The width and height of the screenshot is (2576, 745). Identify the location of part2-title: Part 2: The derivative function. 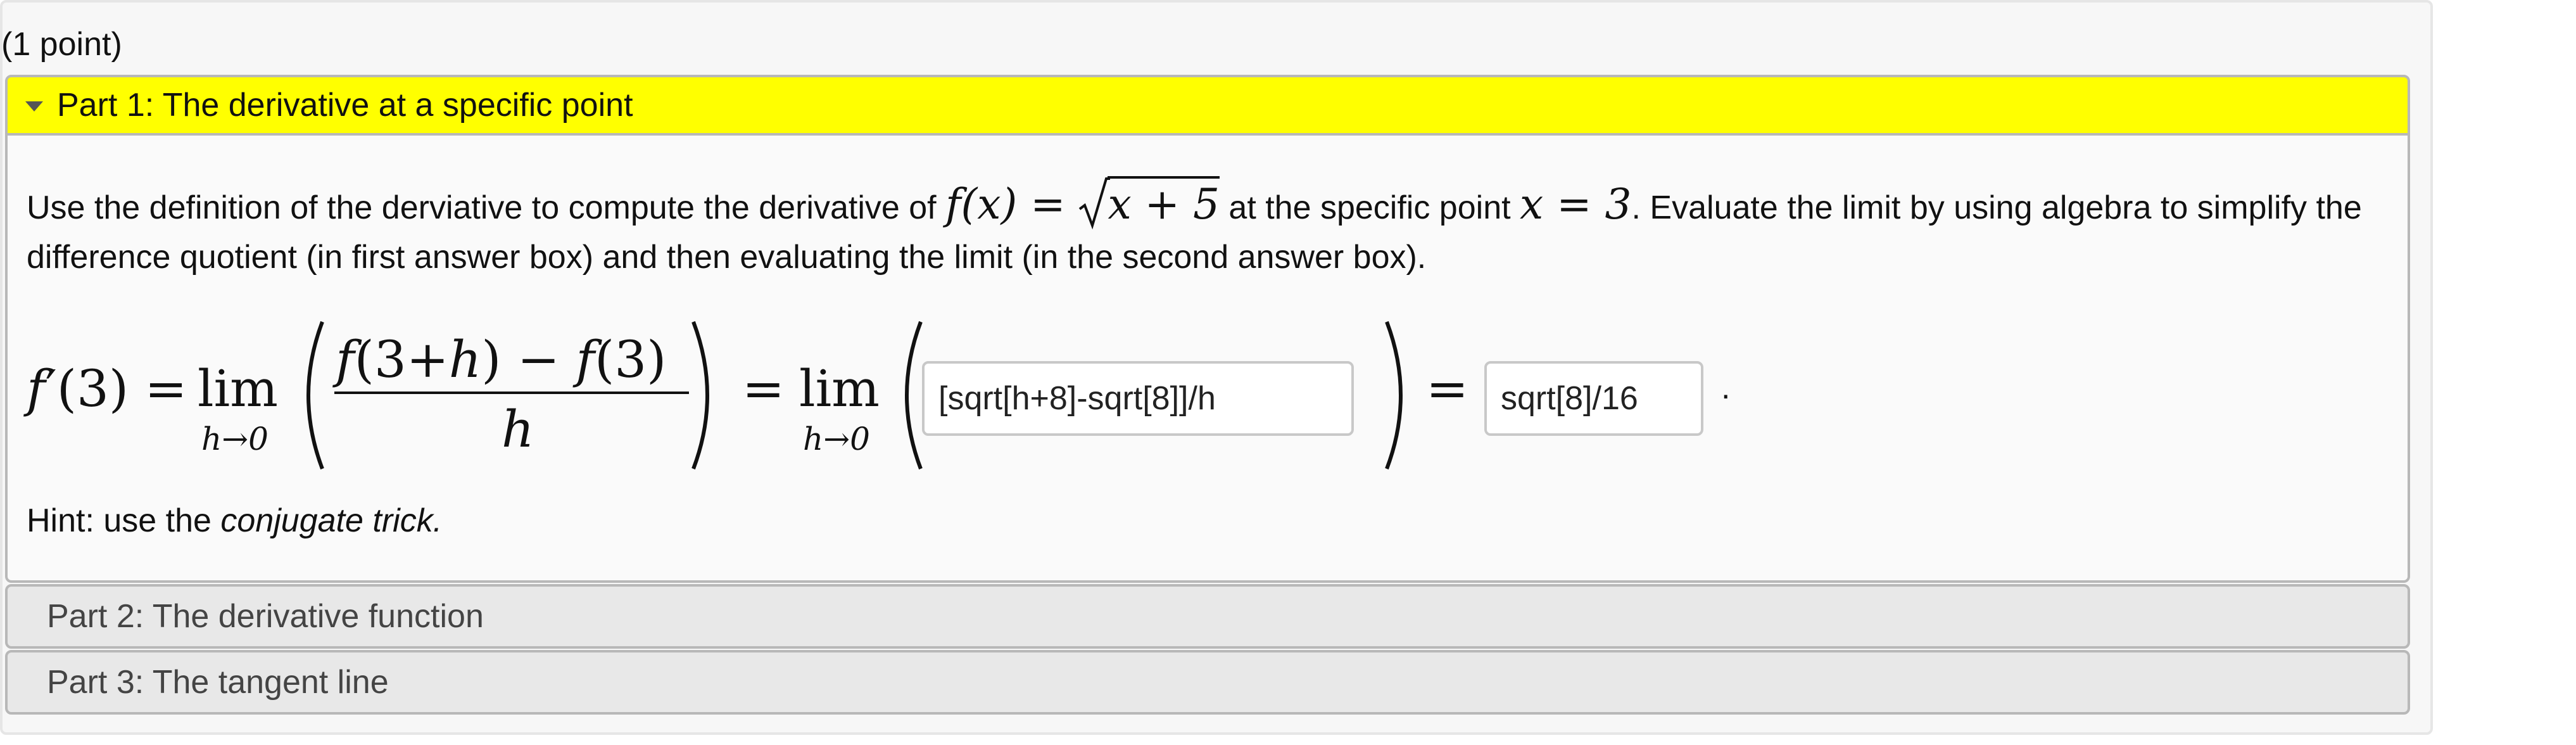
(265, 616).